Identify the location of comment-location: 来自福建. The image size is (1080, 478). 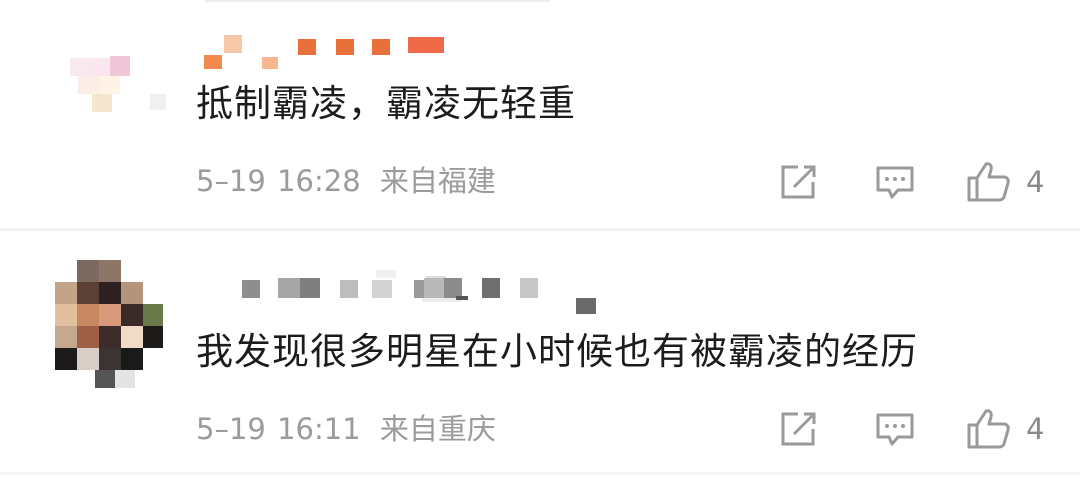
(437, 181).